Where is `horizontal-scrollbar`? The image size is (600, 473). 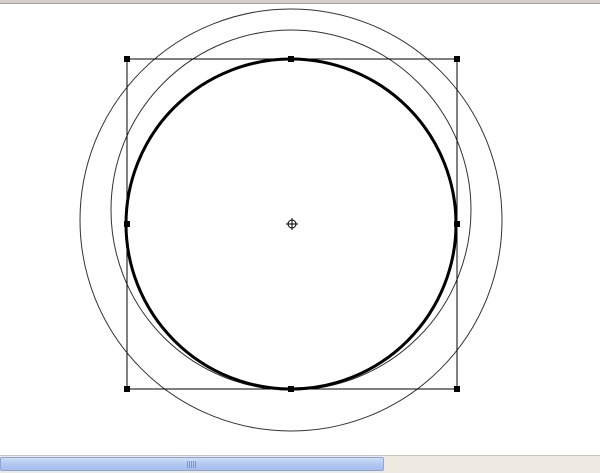
horizontal-scrollbar is located at coordinates (300, 464).